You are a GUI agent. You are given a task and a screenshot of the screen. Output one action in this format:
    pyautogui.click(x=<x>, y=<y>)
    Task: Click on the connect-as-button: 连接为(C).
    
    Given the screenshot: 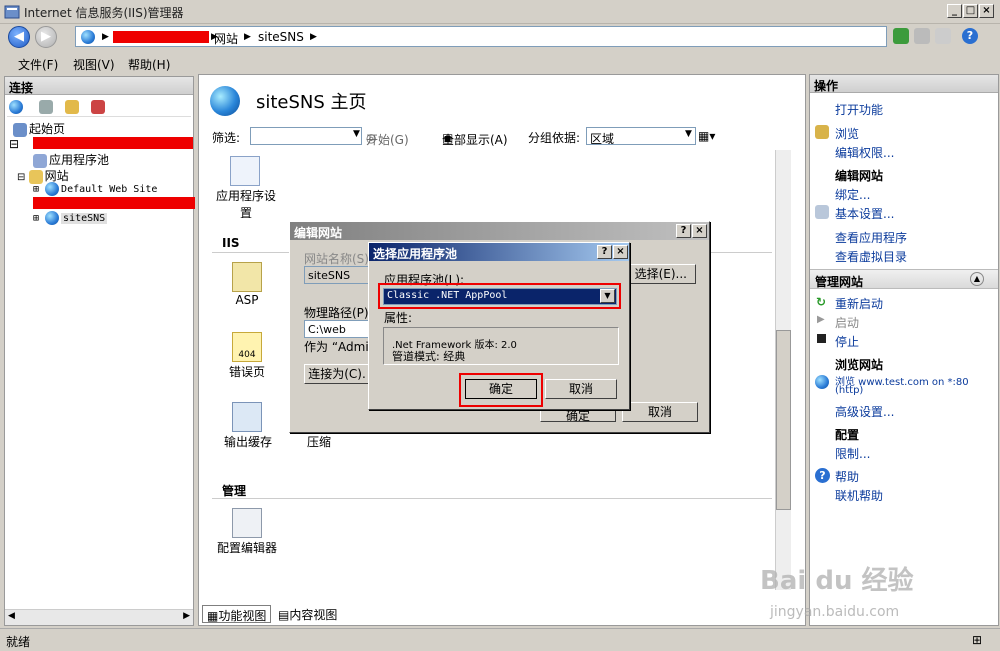 What is the action you would take?
    pyautogui.click(x=337, y=374)
    